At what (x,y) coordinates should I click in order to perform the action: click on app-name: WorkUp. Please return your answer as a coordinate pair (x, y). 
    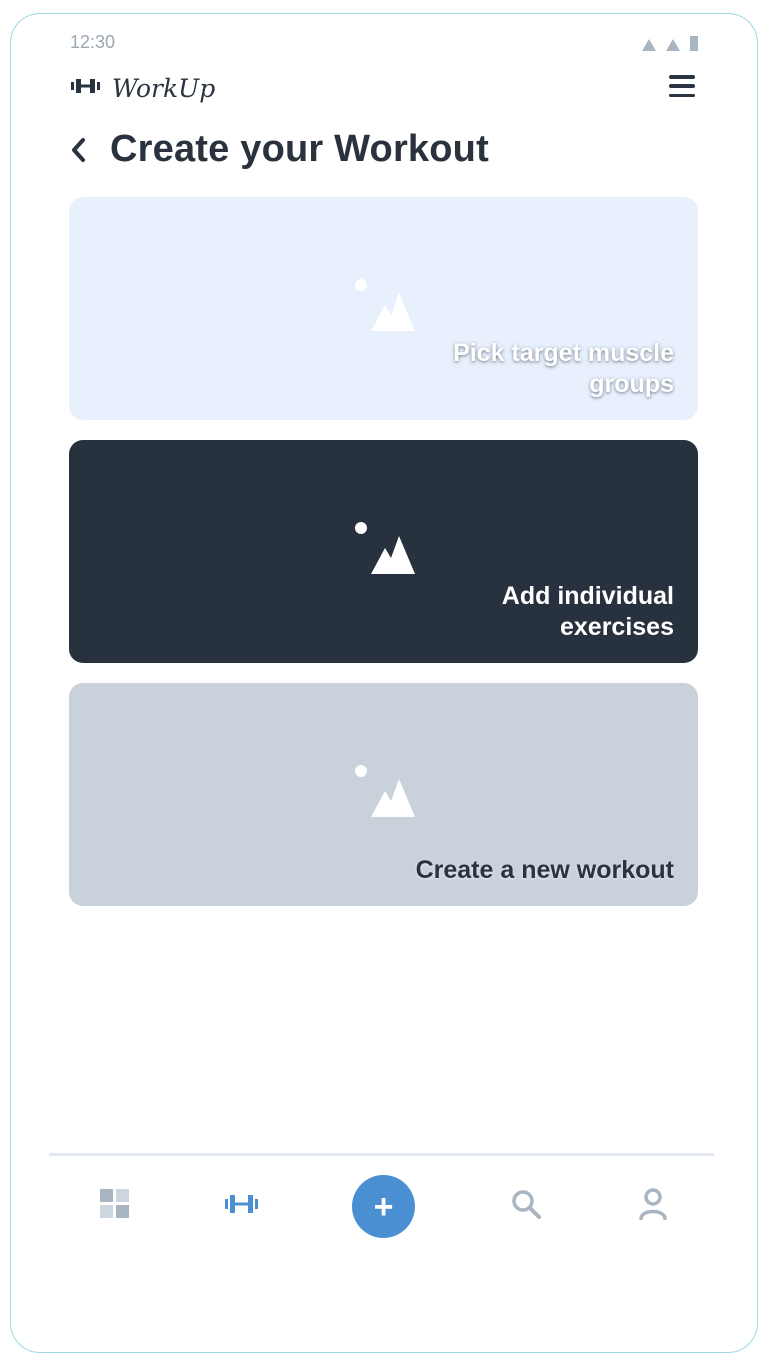
    Looking at the image, I should click on (164, 88).